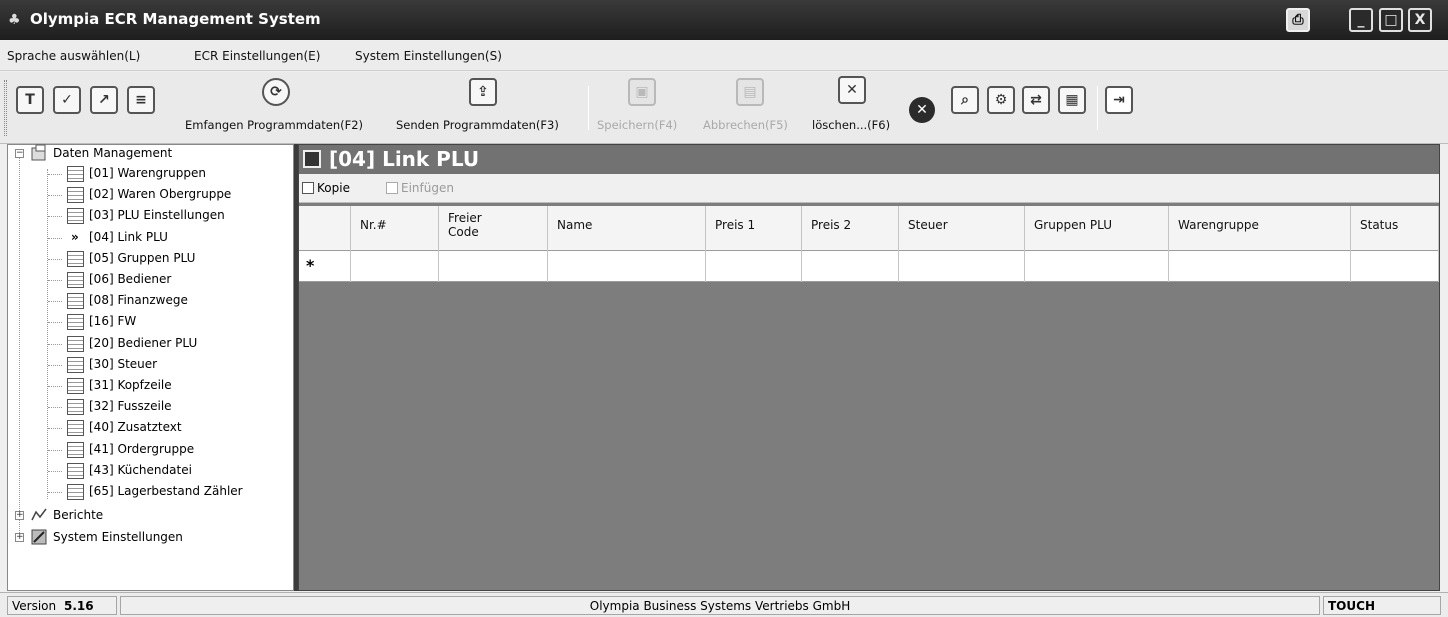  Describe the element at coordinates (142, 258) in the screenshot. I see `tree-item: [05] Gruppen PLU` at that location.